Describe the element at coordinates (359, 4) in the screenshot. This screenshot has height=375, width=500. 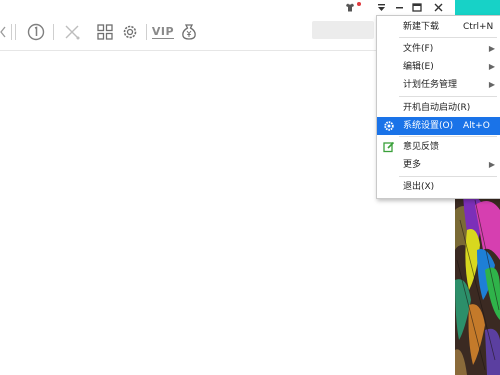
I see `notification-dot` at that location.